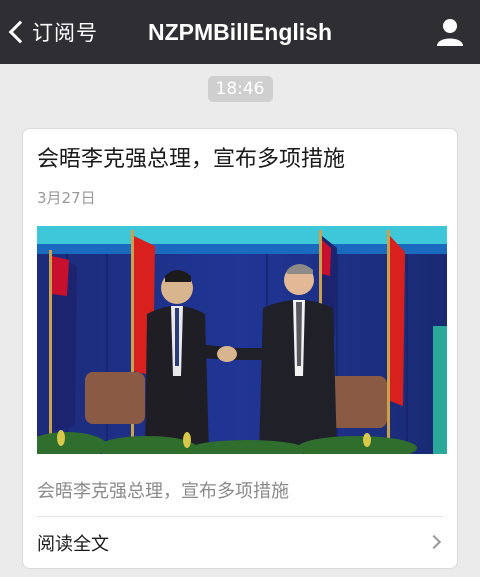 This screenshot has width=480, height=577. I want to click on profile-button, so click(450, 32).